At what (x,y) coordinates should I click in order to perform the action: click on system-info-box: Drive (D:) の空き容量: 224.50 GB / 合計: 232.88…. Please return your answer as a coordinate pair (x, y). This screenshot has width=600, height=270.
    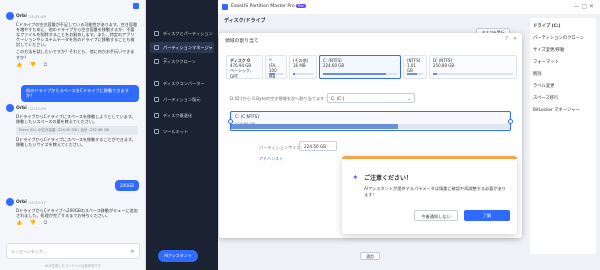
    Looking at the image, I should click on (77, 130).